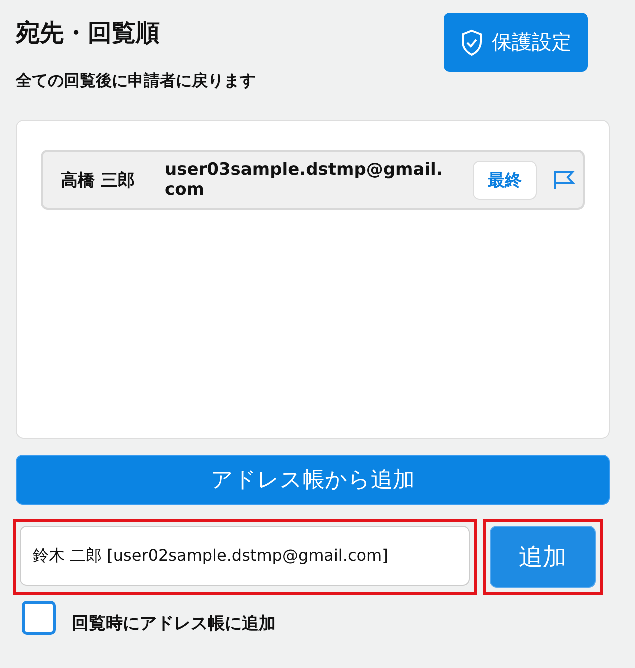 This screenshot has height=668, width=635. I want to click on recipient-name: 高橋 三郎, so click(98, 181).